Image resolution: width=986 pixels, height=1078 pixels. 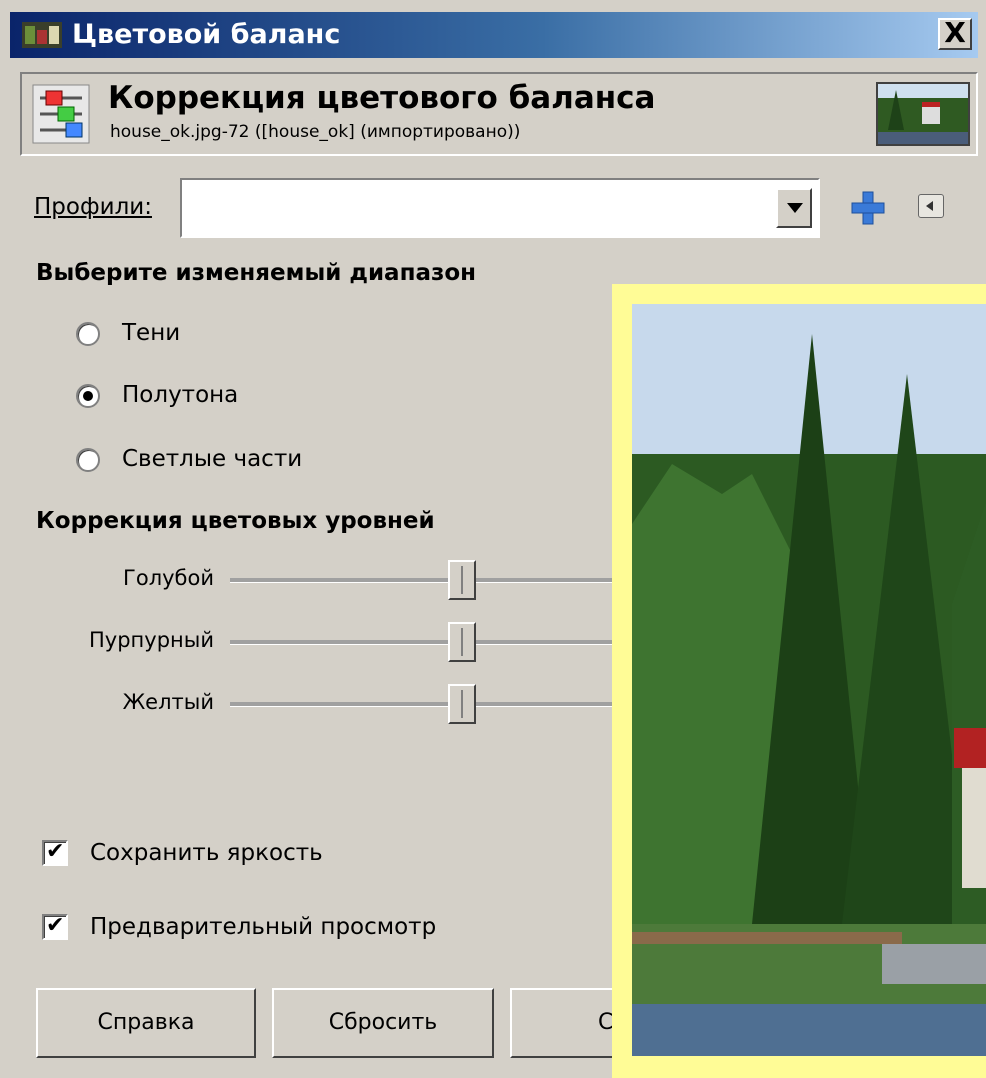 What do you see at coordinates (88, 460) in the screenshot?
I see `radio-highlights` at bounding box center [88, 460].